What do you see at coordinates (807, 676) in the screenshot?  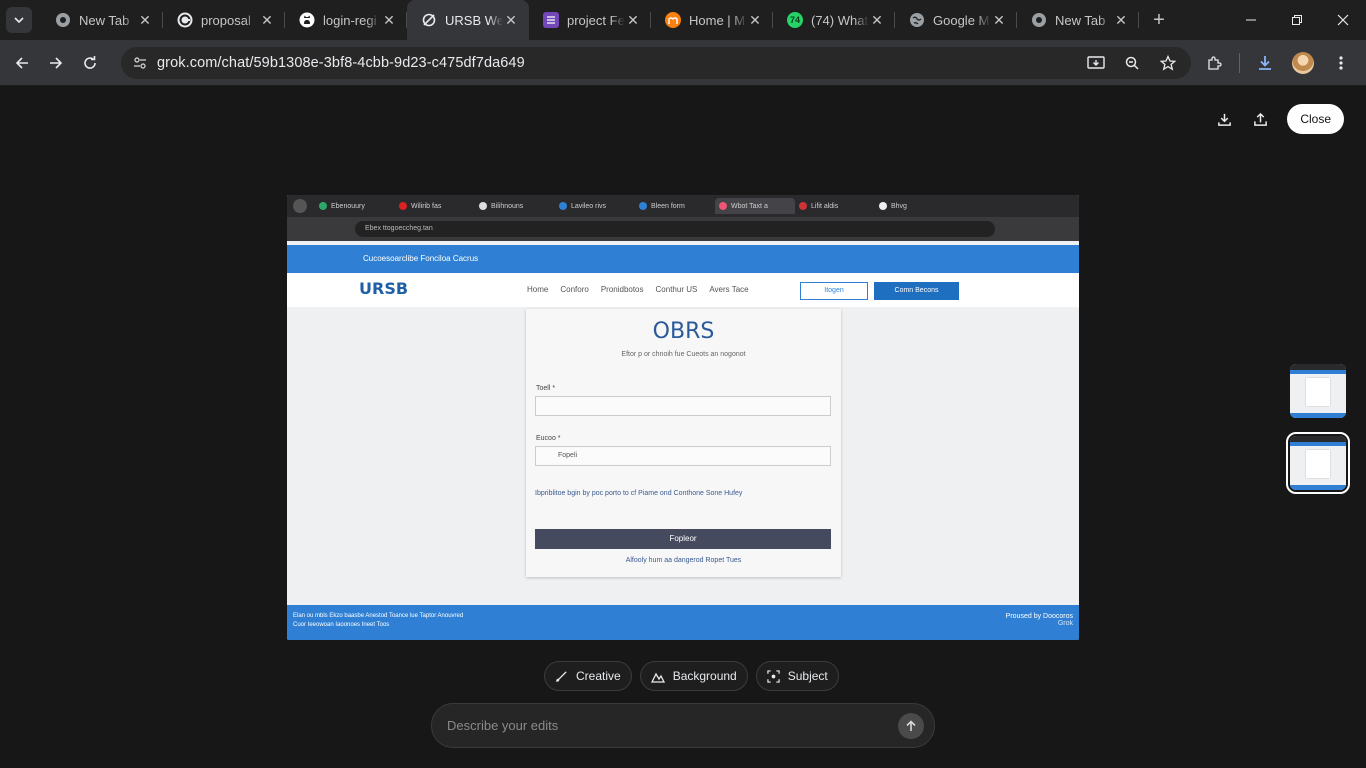 I see `chip-label: Subject` at bounding box center [807, 676].